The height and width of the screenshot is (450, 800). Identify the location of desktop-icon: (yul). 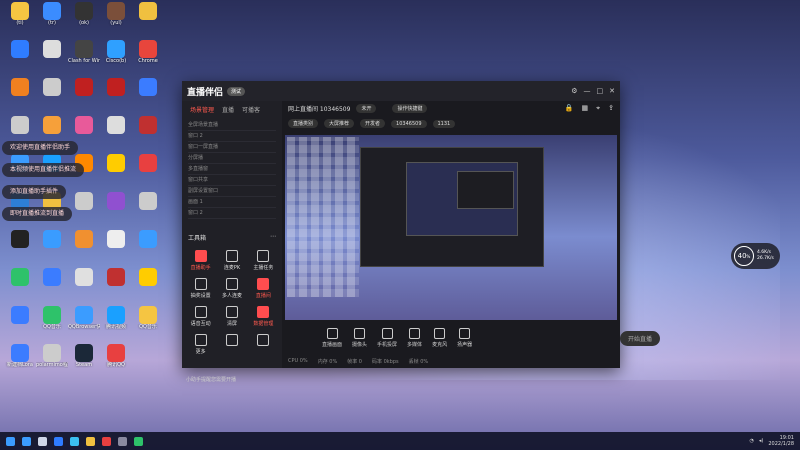
(116, 21).